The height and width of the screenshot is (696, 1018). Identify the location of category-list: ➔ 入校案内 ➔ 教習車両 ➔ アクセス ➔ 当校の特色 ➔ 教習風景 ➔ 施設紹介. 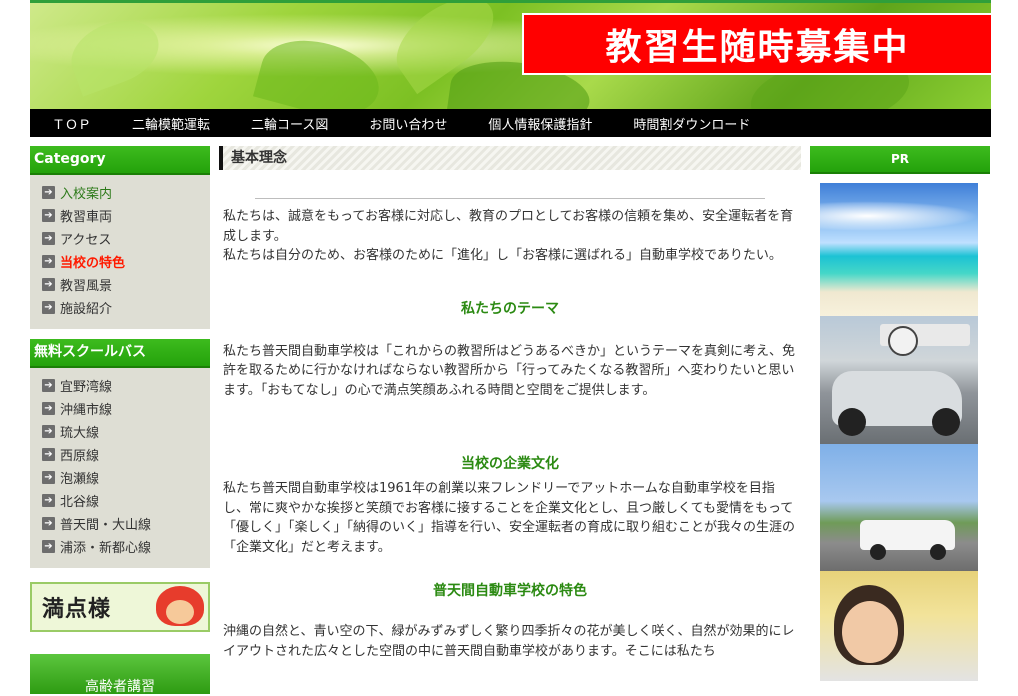
(120, 252).